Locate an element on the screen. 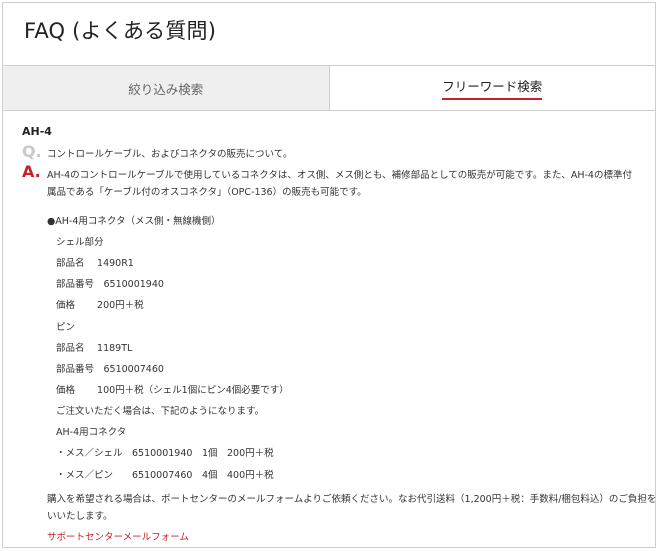 The height and width of the screenshot is (551, 660). tab-filter-search-label: 絞り込み検索 is located at coordinates (166, 89).